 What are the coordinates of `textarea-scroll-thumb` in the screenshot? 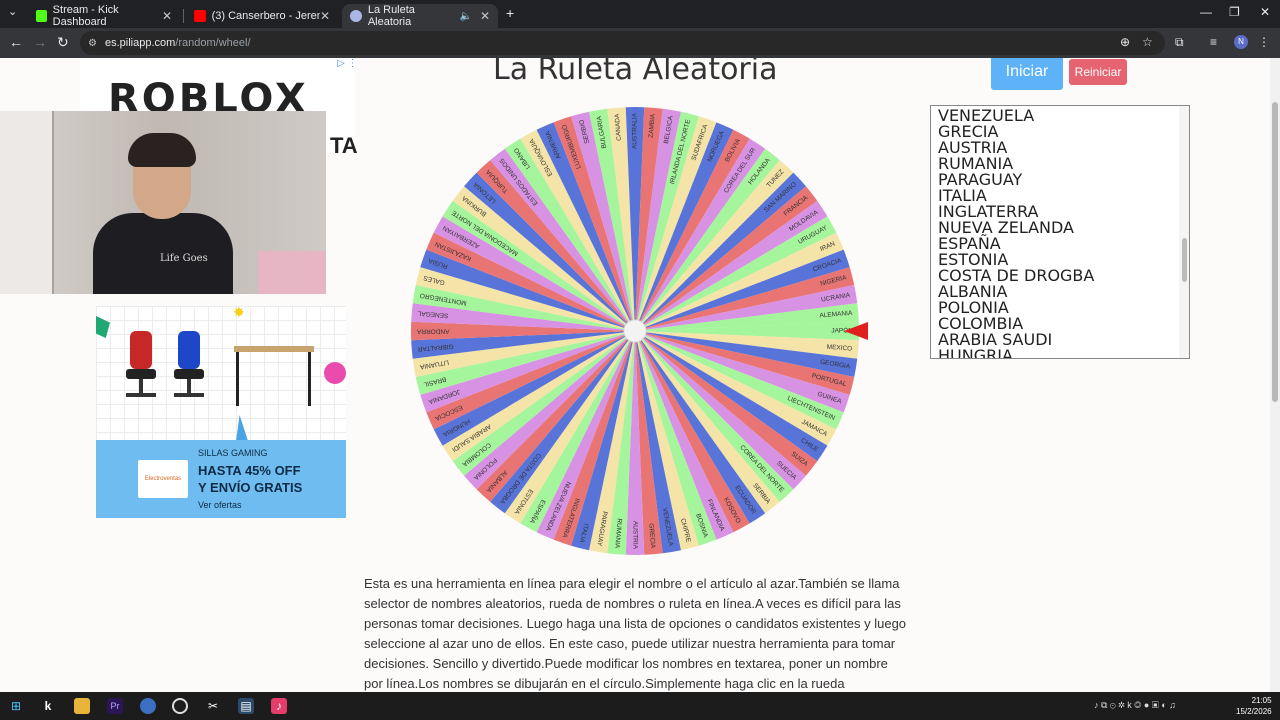 It's located at (1184, 260).